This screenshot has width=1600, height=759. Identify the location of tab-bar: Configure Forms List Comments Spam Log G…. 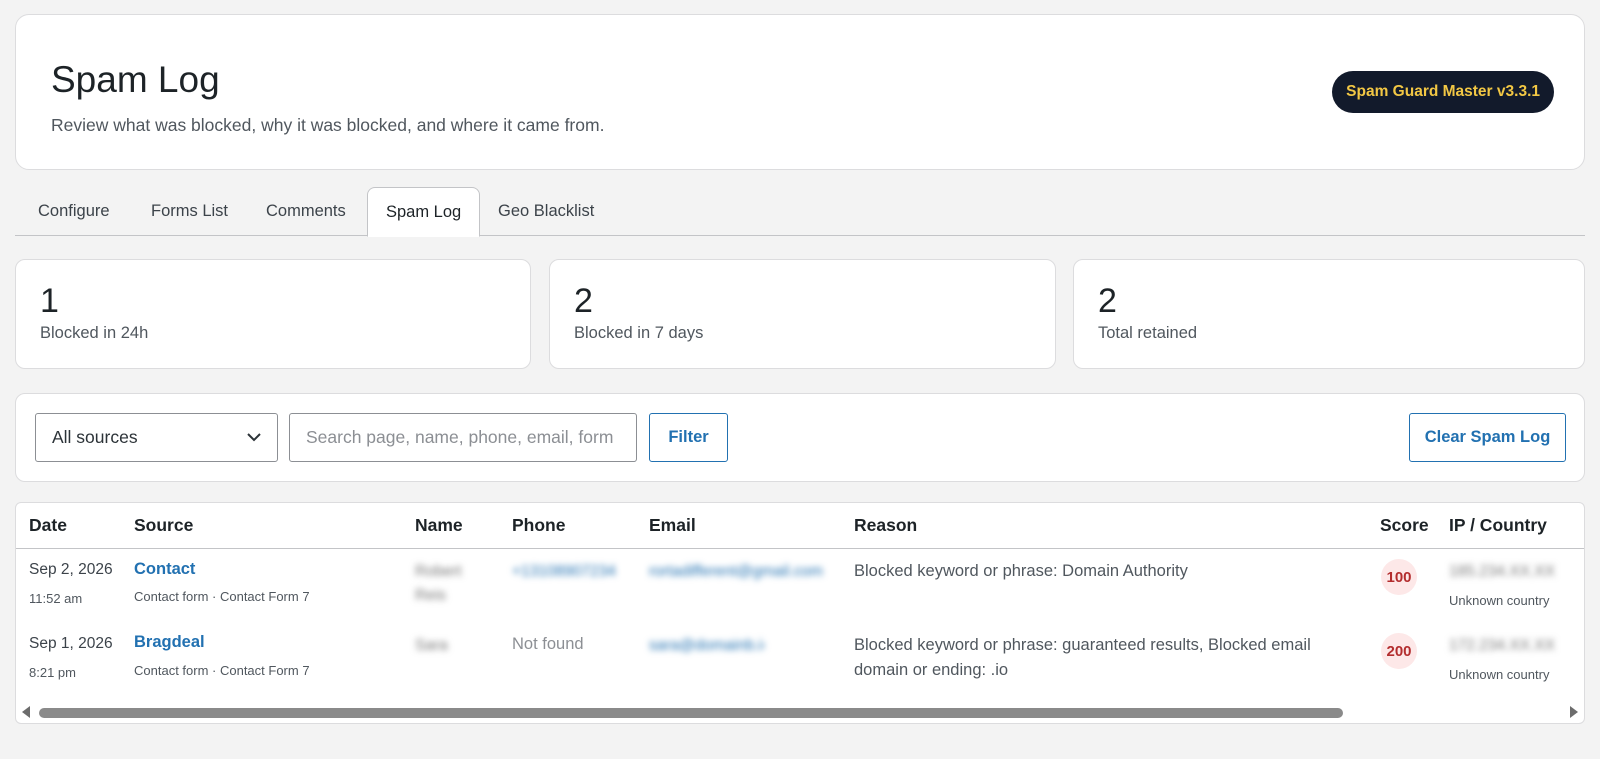
(800, 212).